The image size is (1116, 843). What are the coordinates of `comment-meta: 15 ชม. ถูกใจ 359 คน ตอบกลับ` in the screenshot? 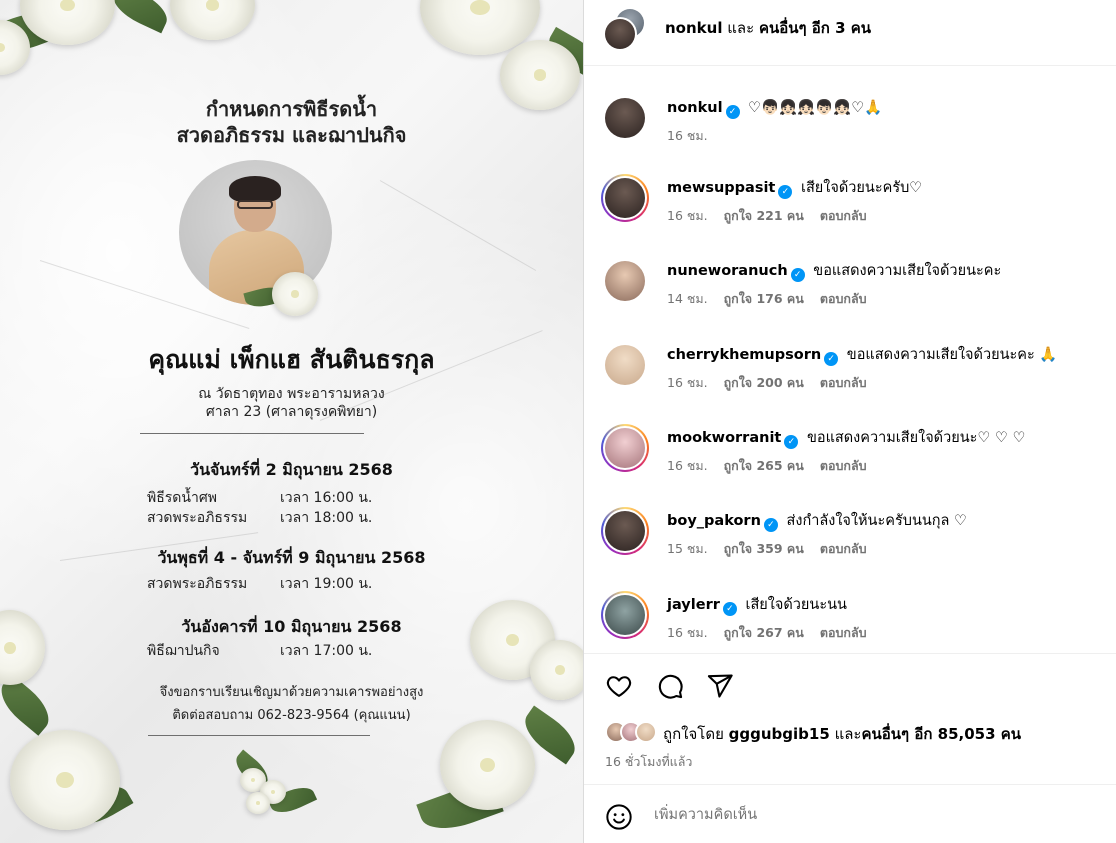 It's located at (773, 549).